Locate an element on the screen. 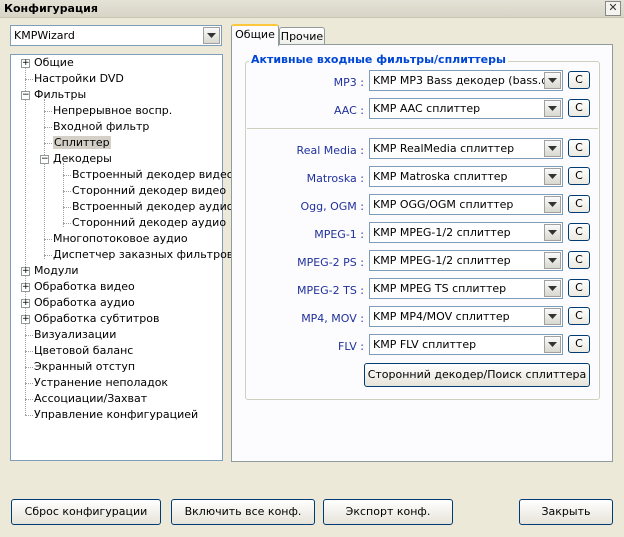  tree-item-troubleshooting: Устранение неполадок is located at coordinates (101, 383).